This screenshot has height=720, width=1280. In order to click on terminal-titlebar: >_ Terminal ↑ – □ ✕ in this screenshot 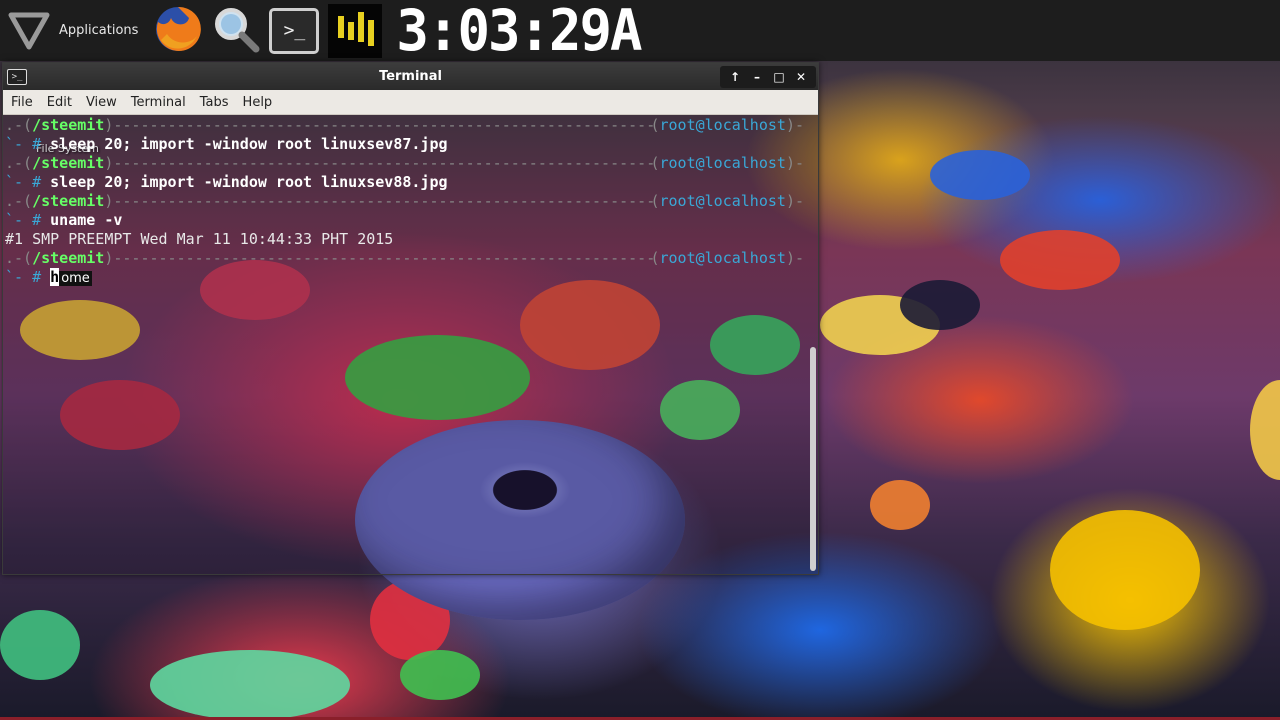, I will do `click(410, 76)`.